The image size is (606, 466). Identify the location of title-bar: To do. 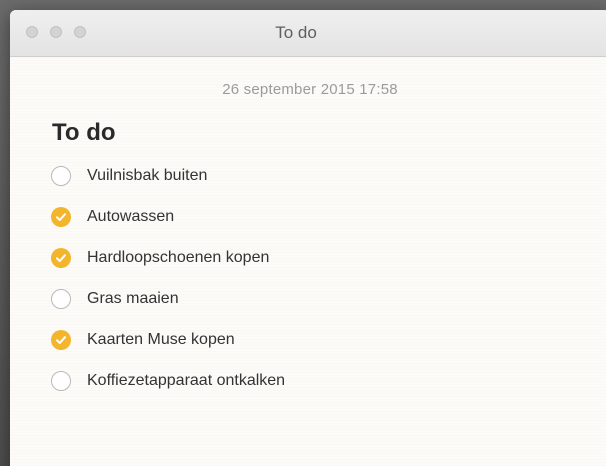
(308, 33).